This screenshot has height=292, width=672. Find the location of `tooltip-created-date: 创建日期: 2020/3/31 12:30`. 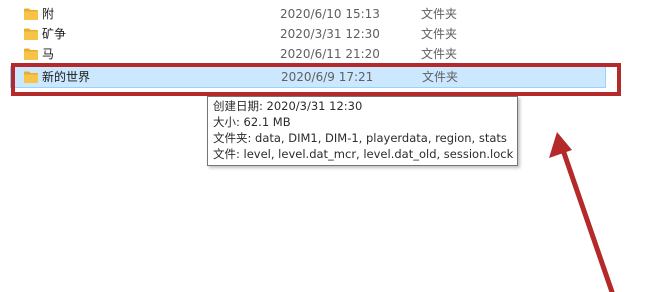

tooltip-created-date: 创建日期: 2020/3/31 12:30 is located at coordinates (288, 106).